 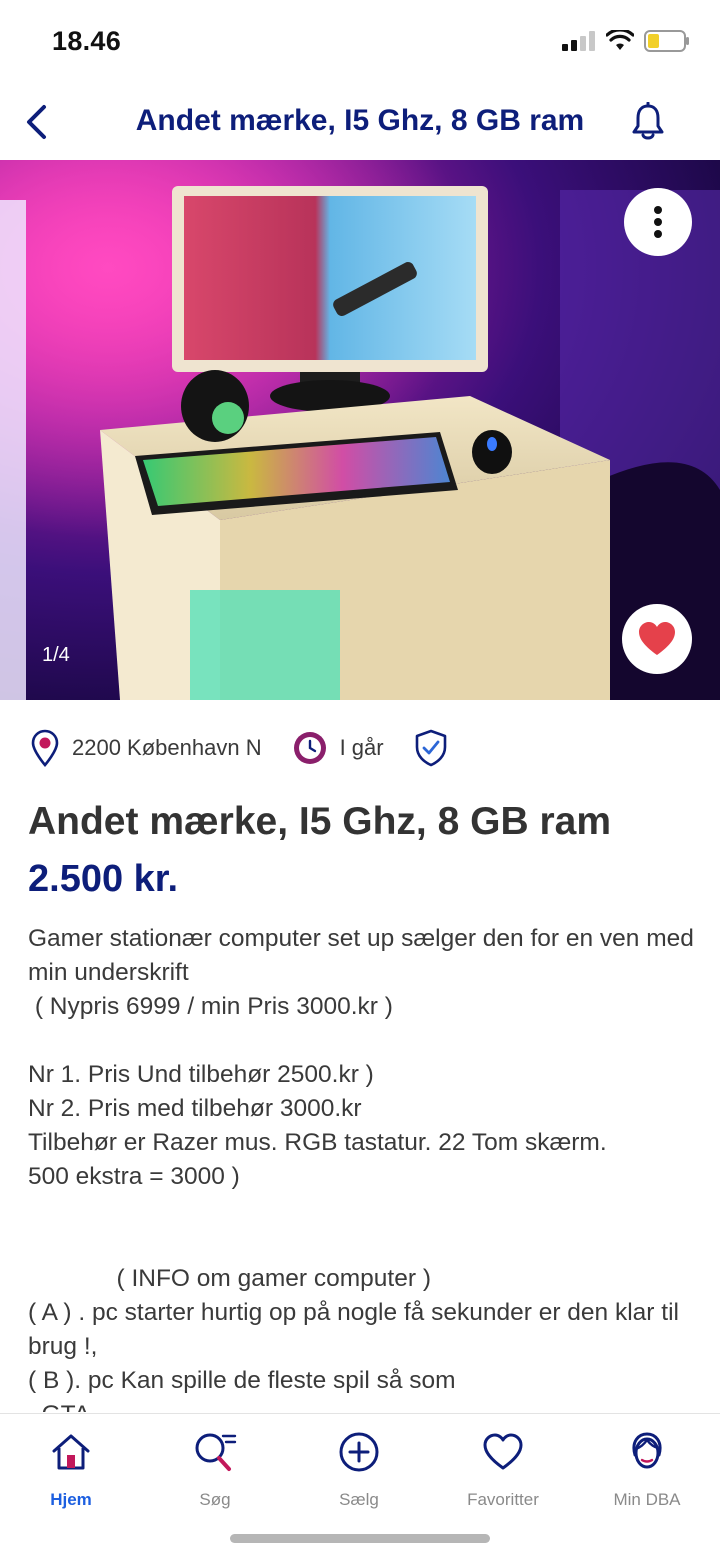 I want to click on clock-icon, so click(x=309, y=748).